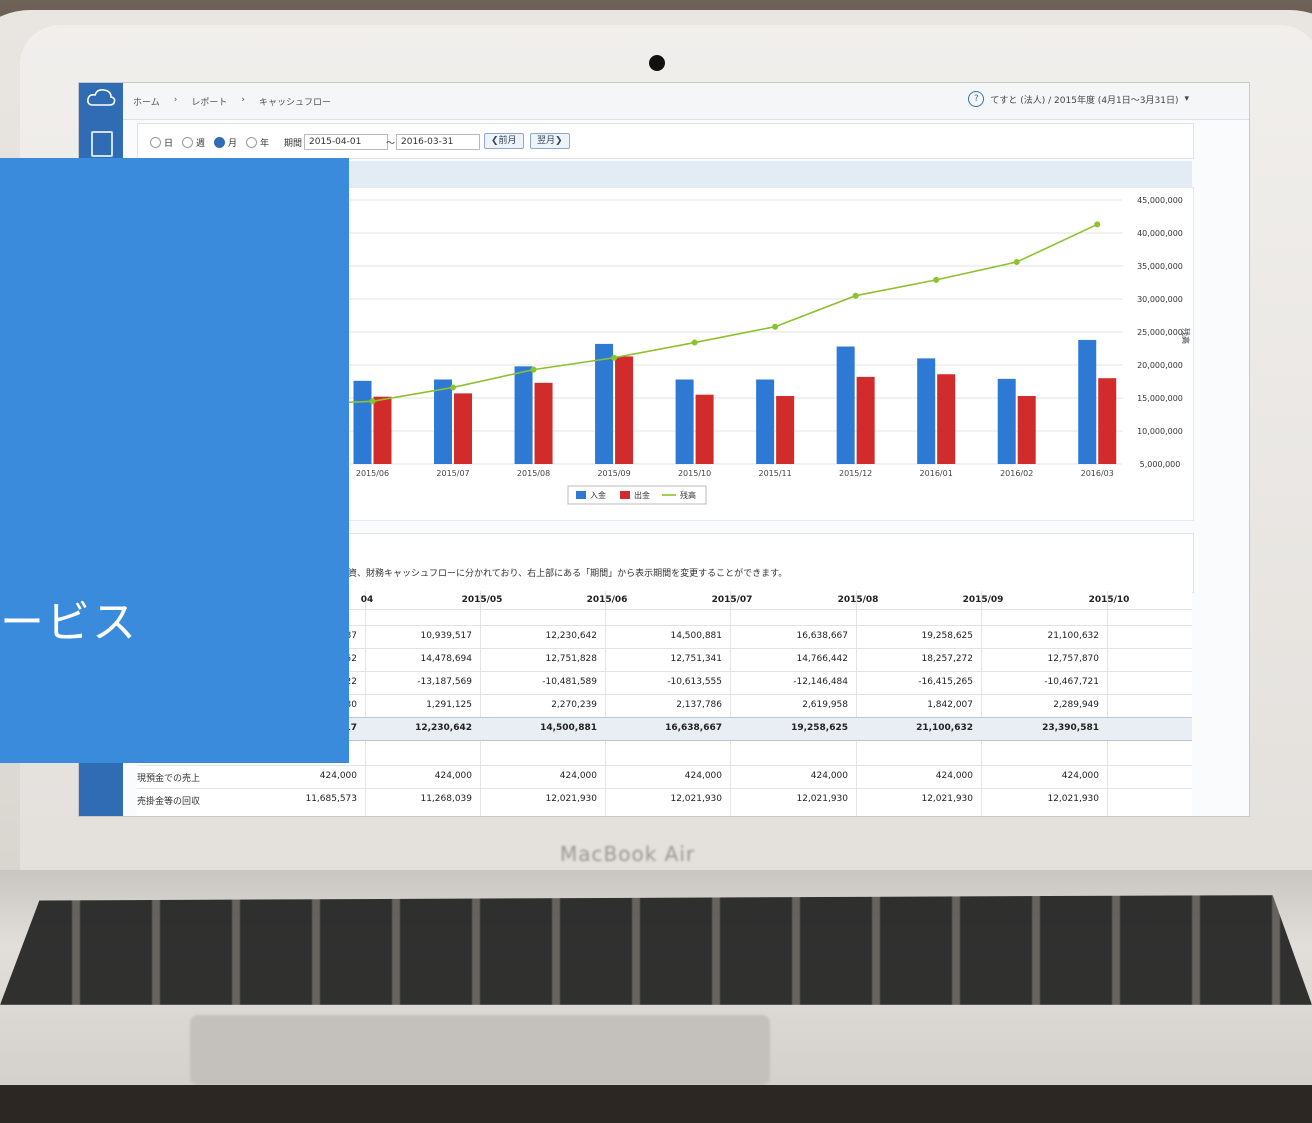 Image resolution: width=1312 pixels, height=1123 pixels. What do you see at coordinates (1084, 100) in the screenshot?
I see `company-period-label: てすと (法人) / 2015年度 (4月1日〜3月31日)` at bounding box center [1084, 100].